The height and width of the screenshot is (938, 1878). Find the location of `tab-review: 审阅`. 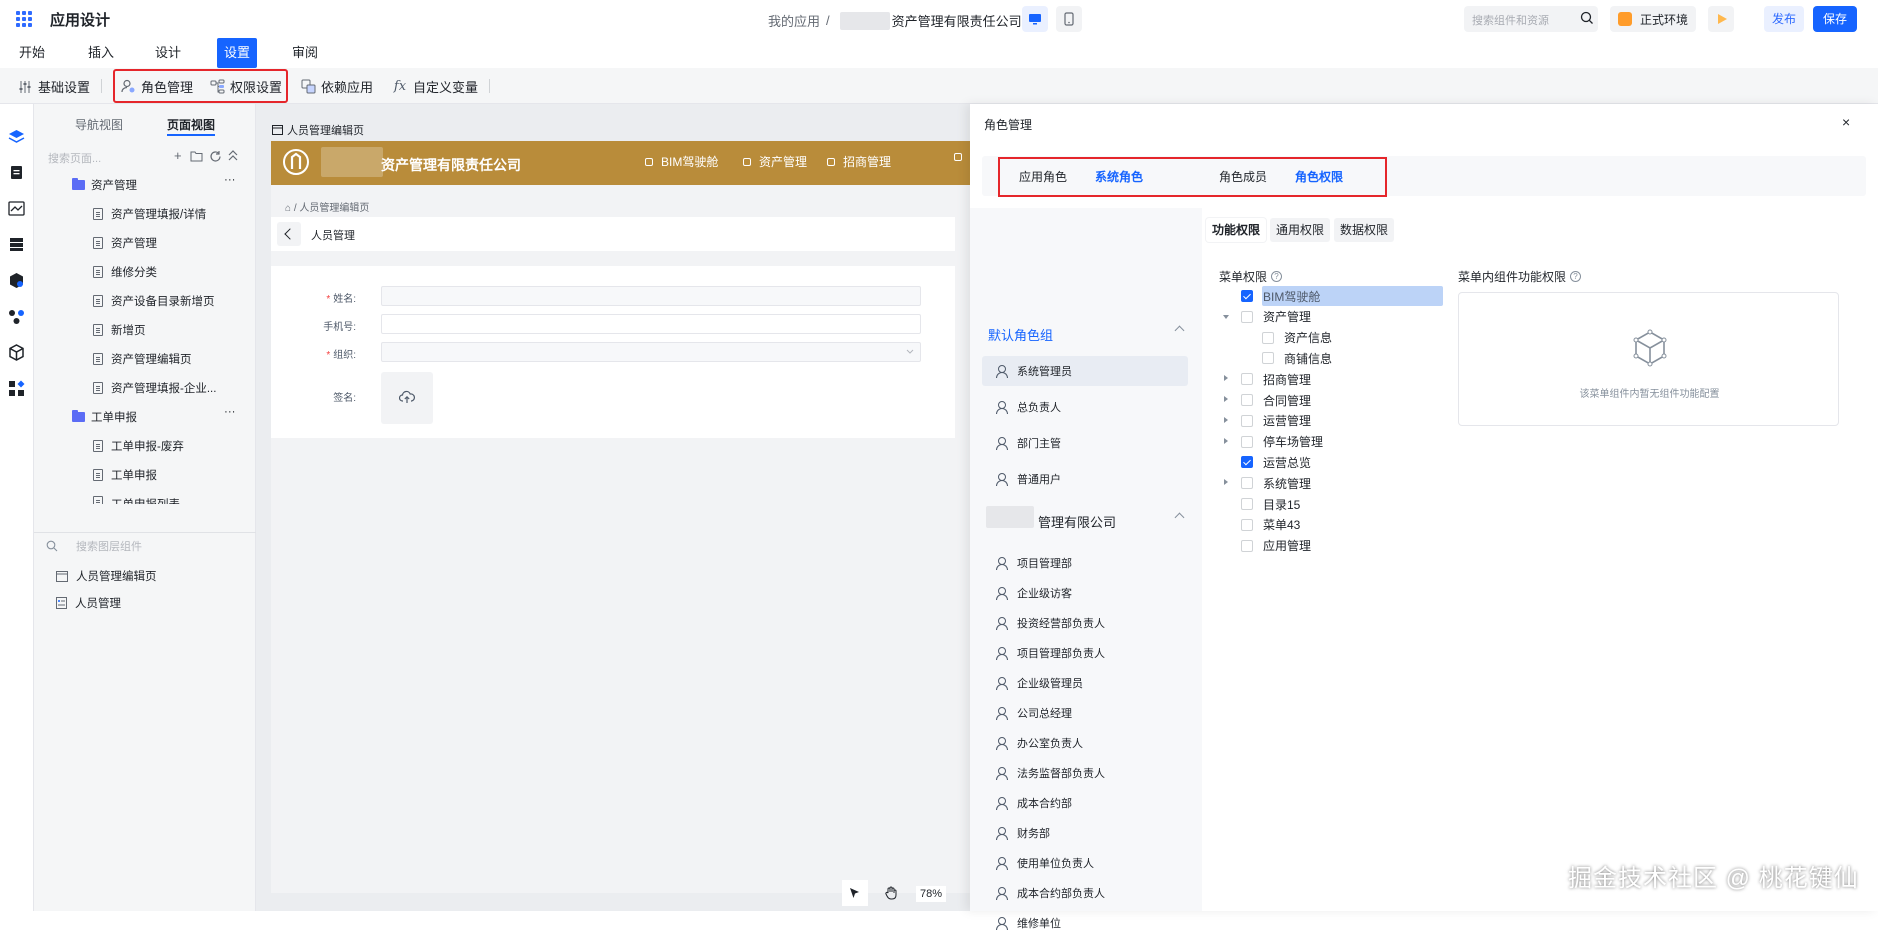

tab-review: 审阅 is located at coordinates (305, 53).